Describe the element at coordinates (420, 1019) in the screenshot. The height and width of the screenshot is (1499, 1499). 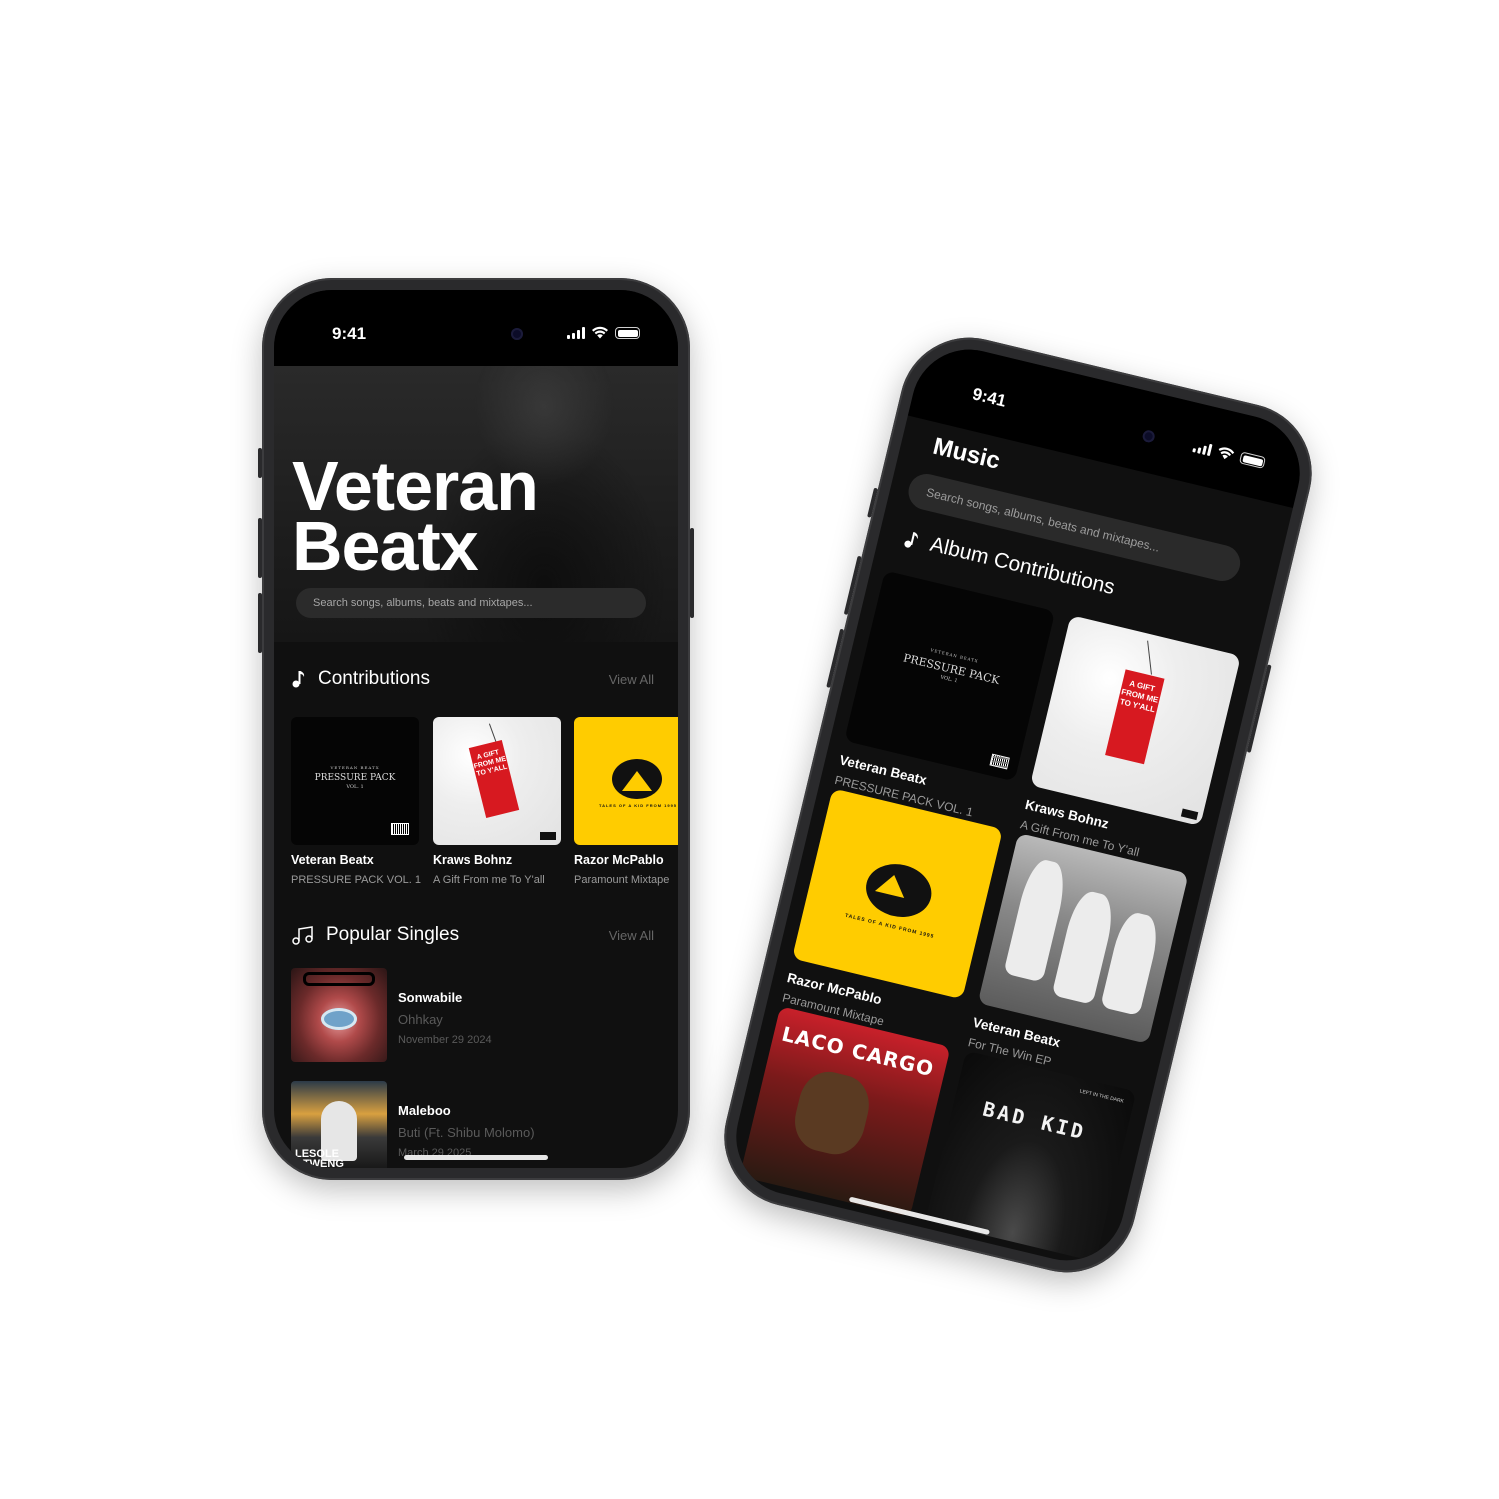
I see `single-artist: Ohhkay` at that location.